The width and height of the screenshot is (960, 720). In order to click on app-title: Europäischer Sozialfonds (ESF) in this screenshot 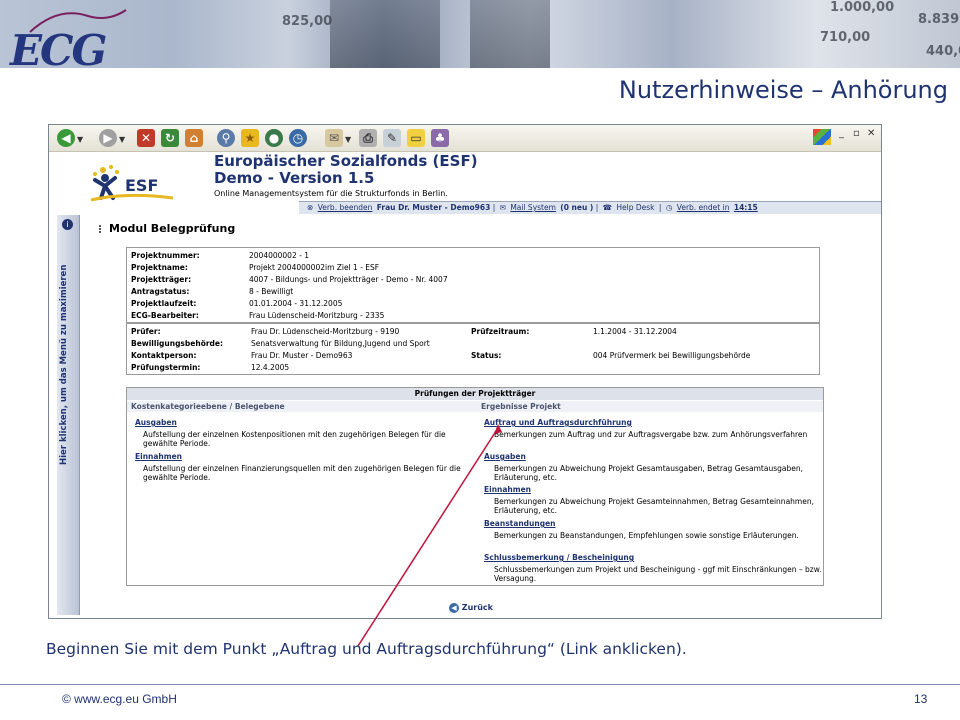, I will do `click(346, 161)`.